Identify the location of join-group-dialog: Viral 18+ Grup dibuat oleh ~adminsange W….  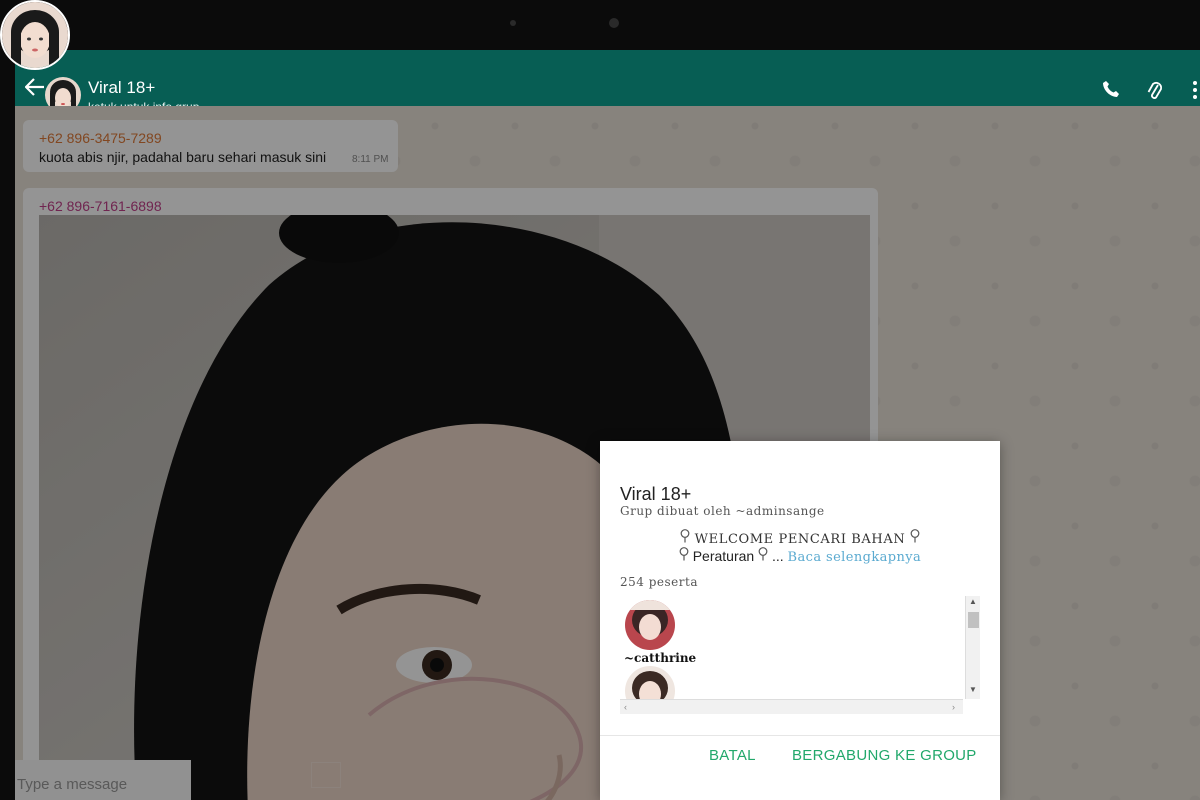
(800, 620).